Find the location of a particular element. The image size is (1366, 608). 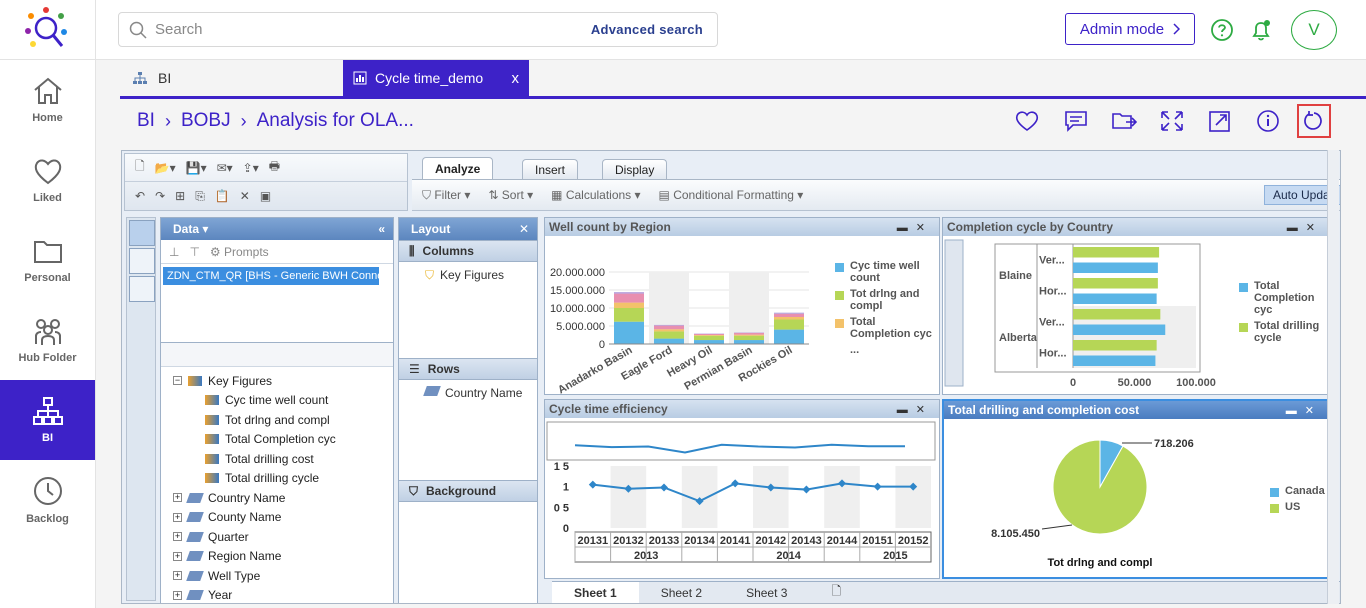

chart-title: Well count by Region is located at coordinates (610, 227).